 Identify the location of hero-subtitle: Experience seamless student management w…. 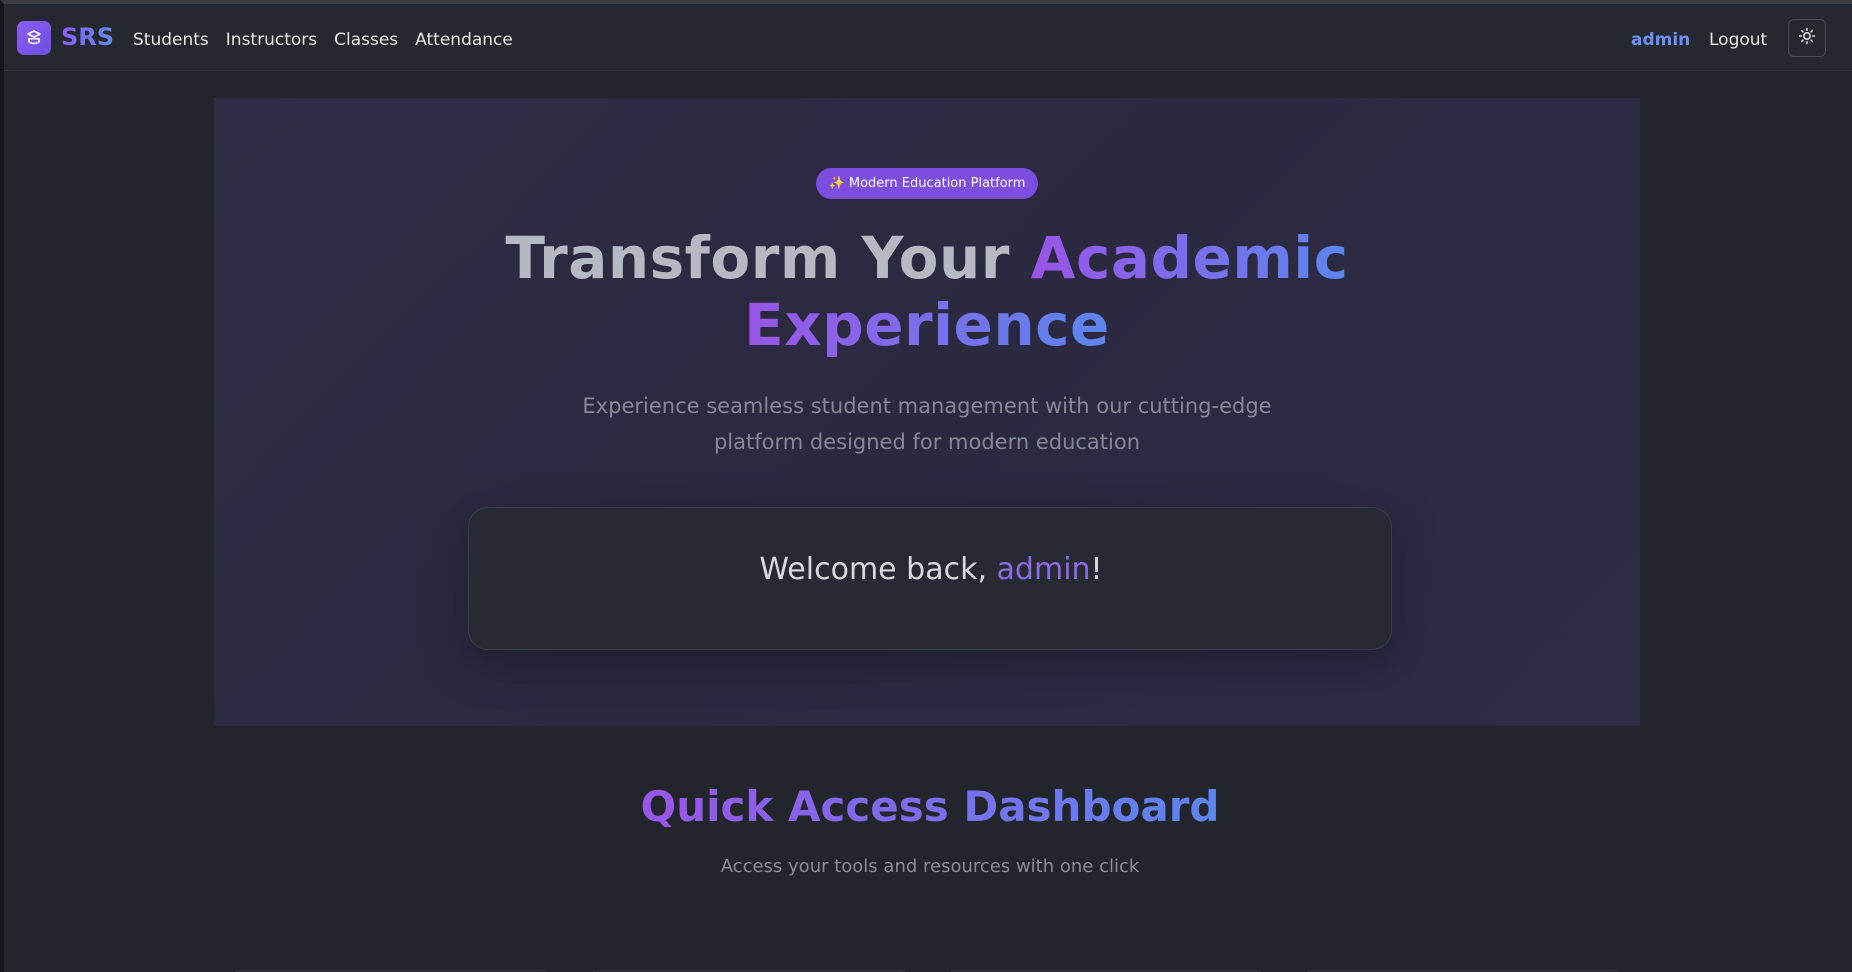
(927, 424).